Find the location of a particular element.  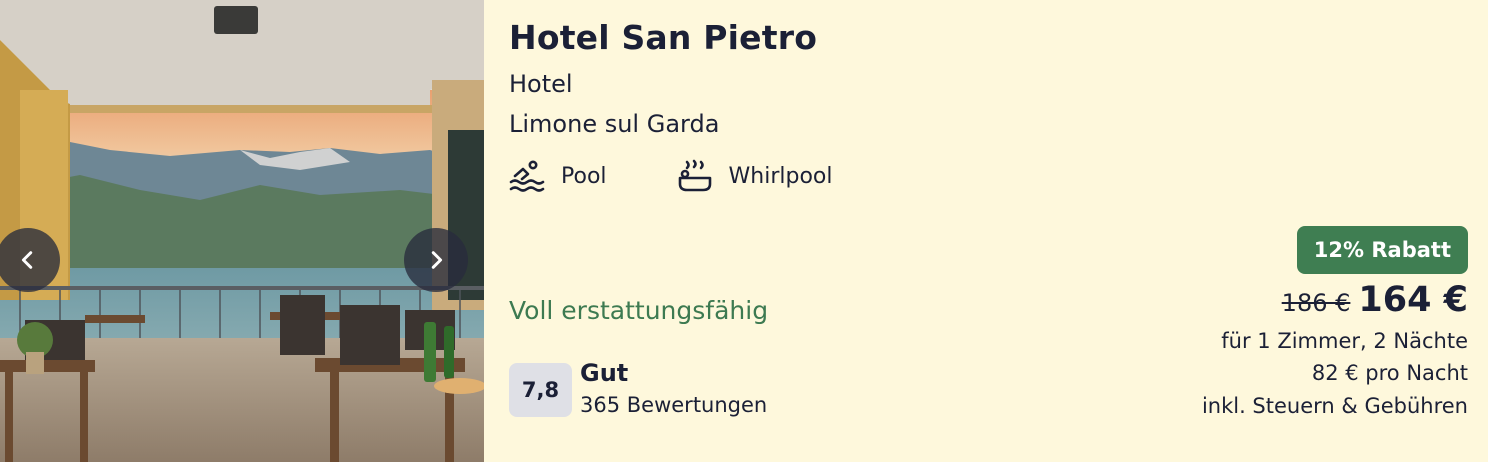

amenity-whirlpool: Whirlpool is located at coordinates (755, 176).